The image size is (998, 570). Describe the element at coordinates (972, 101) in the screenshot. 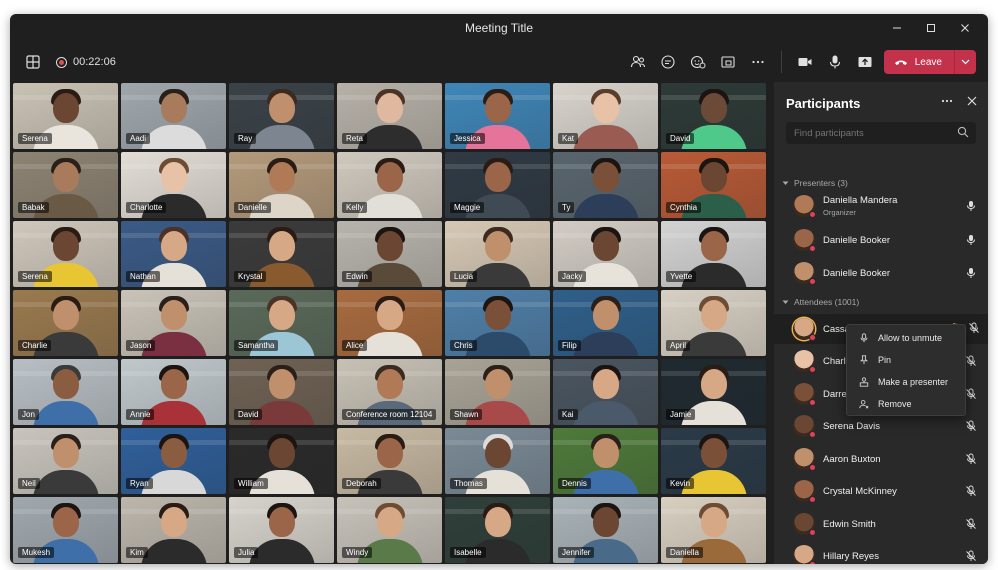

I see `panel-close-icon` at that location.